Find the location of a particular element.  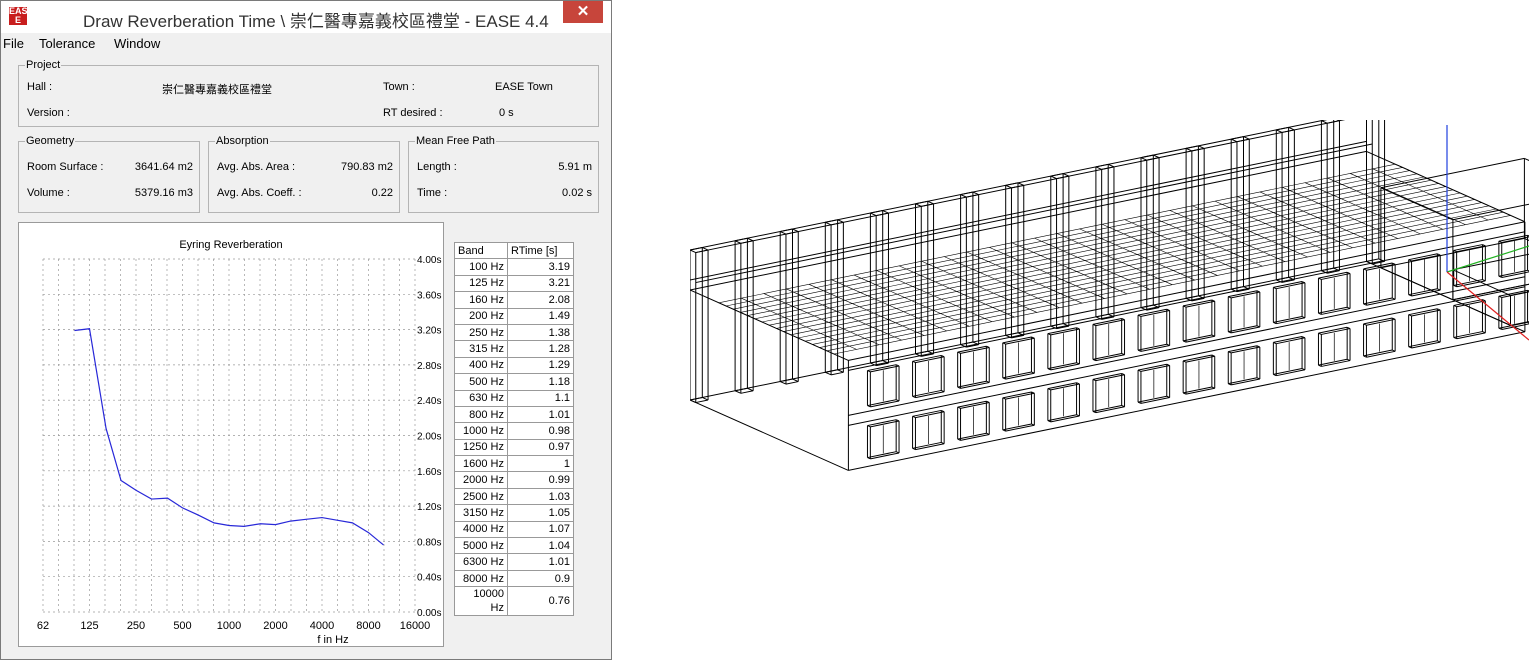

band-cell: 6300 Hz is located at coordinates (481, 562).